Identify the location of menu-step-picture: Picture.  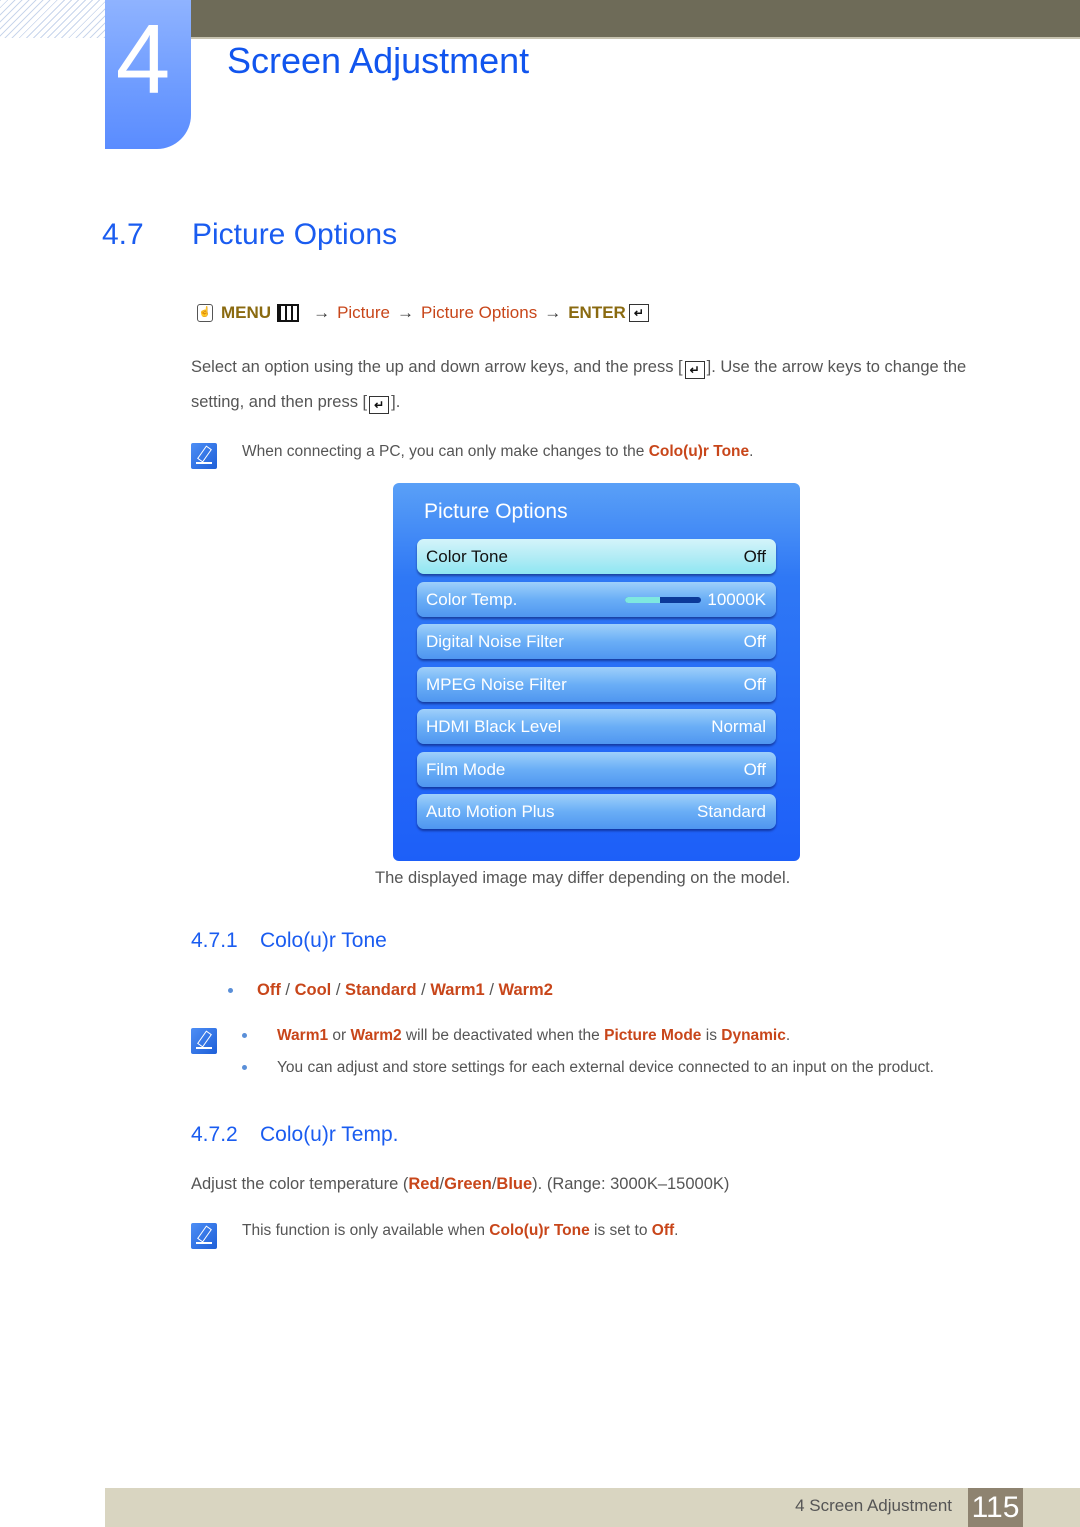
(363, 312).